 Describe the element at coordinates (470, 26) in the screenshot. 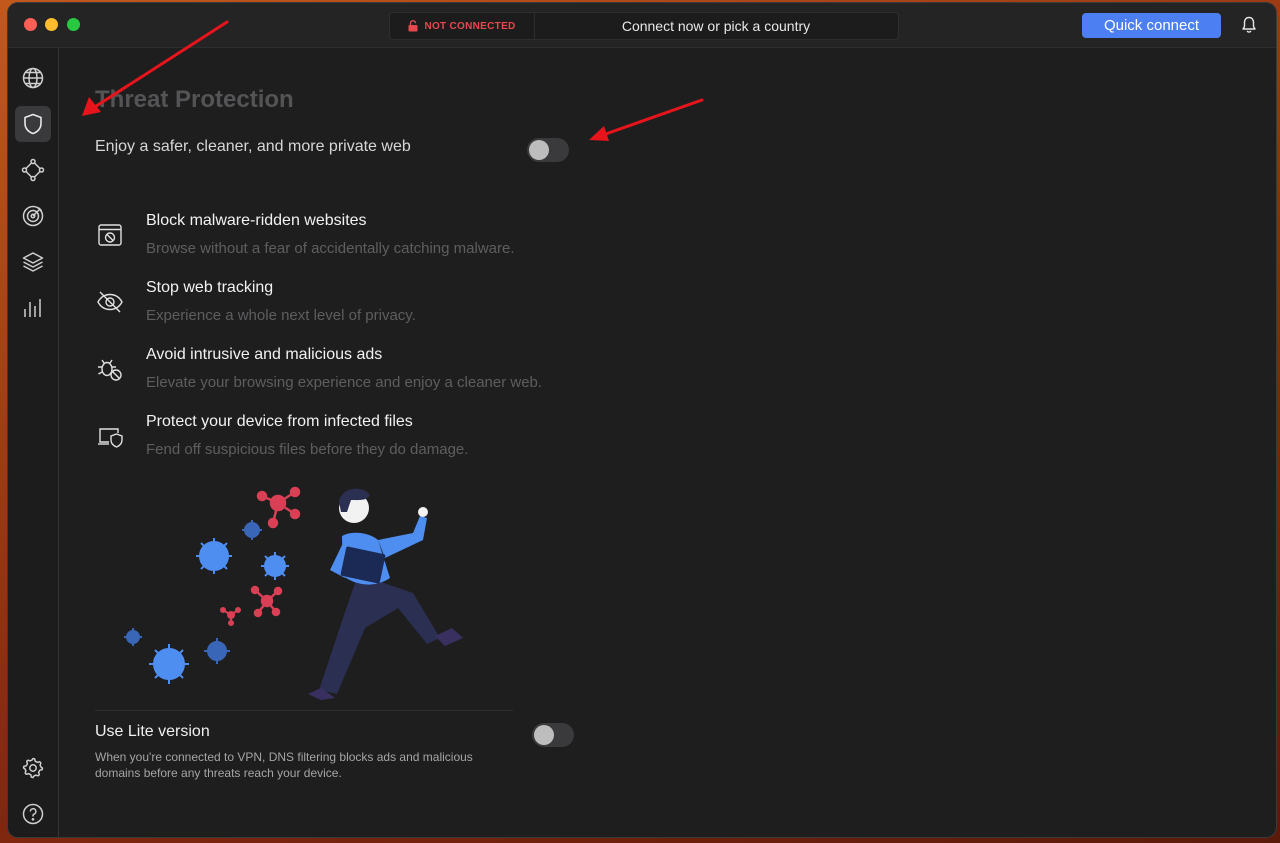

I see `status-text: NOT CONNECTED` at that location.